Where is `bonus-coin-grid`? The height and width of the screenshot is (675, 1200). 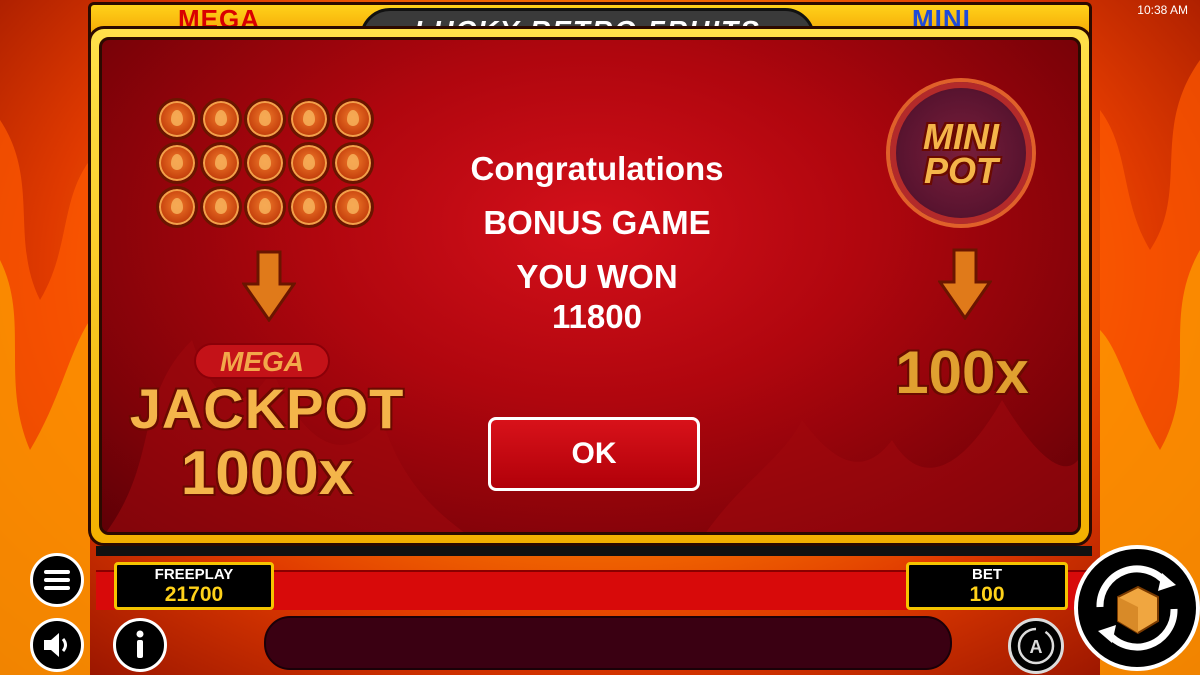 bonus-coin-grid is located at coordinates (265, 163).